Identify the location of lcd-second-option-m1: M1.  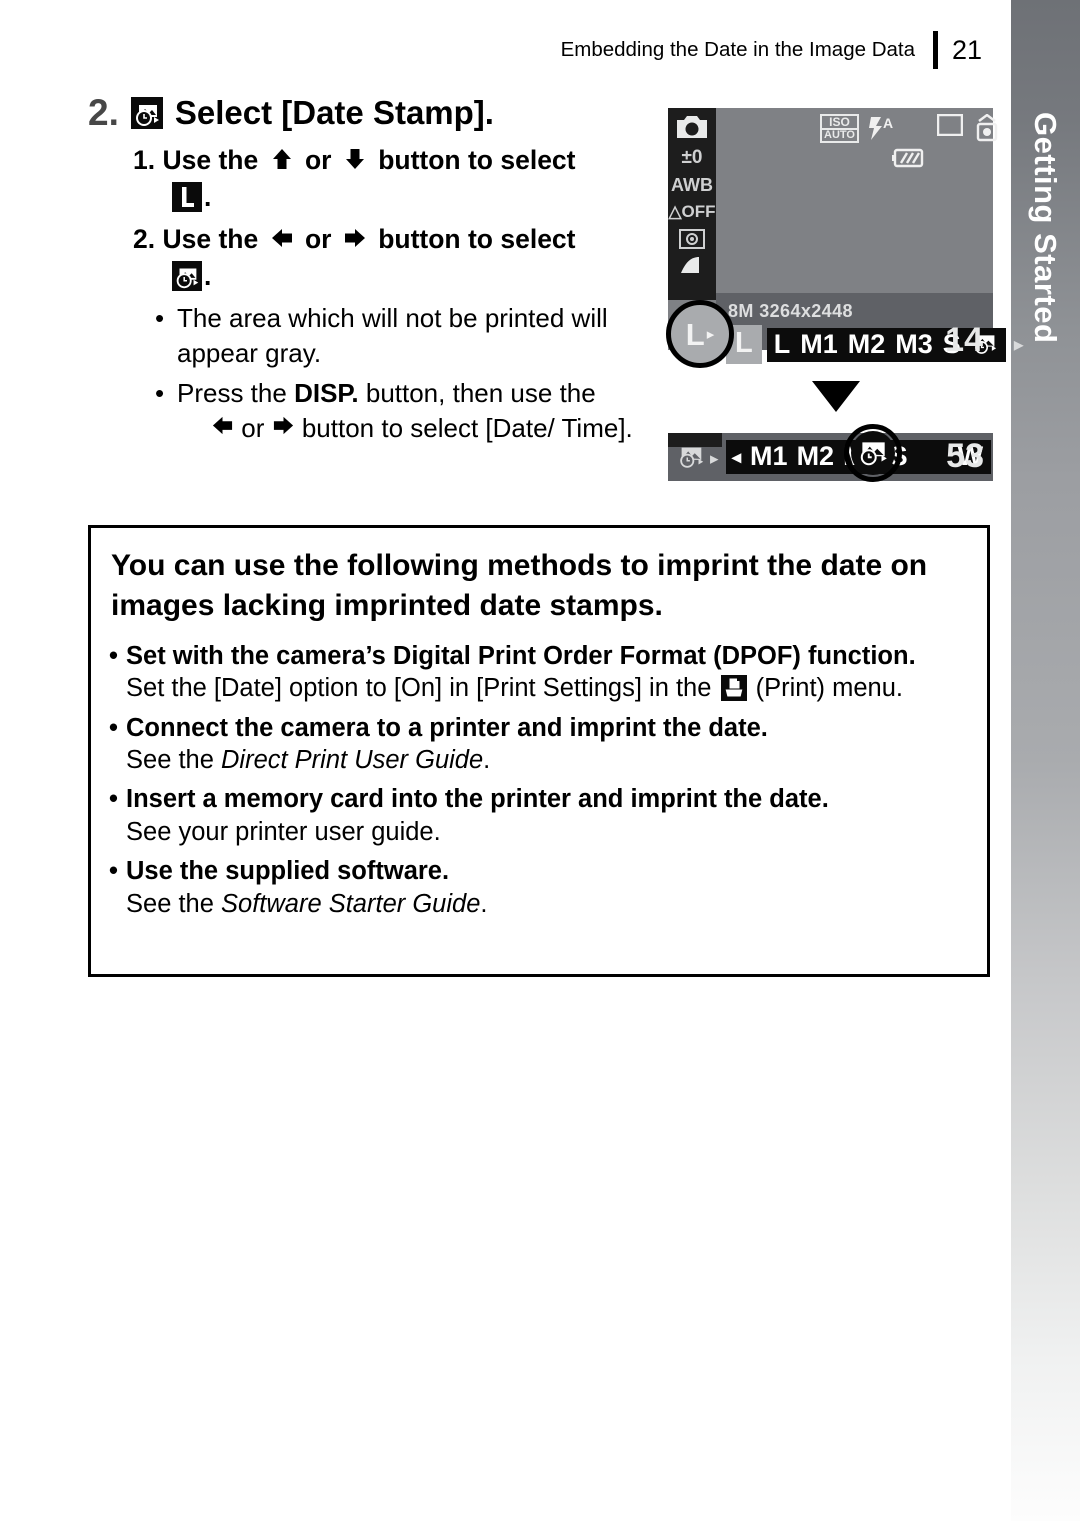
(769, 456).